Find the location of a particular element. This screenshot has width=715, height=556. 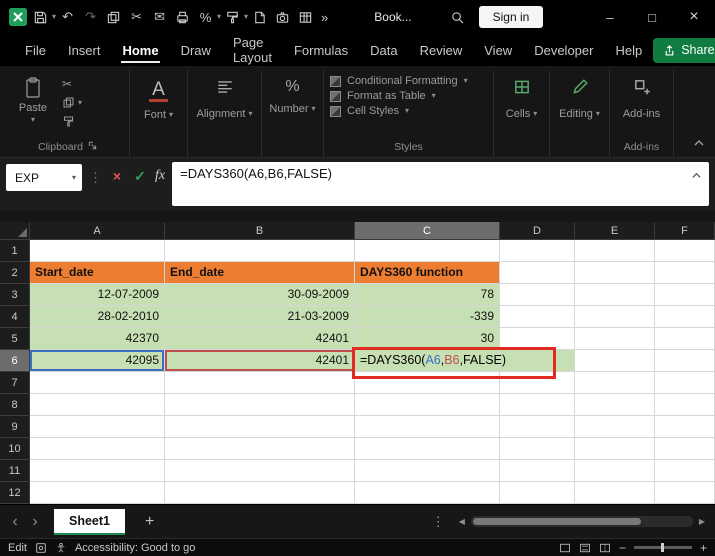

number-group: % Number ▾ is located at coordinates (293, 113).